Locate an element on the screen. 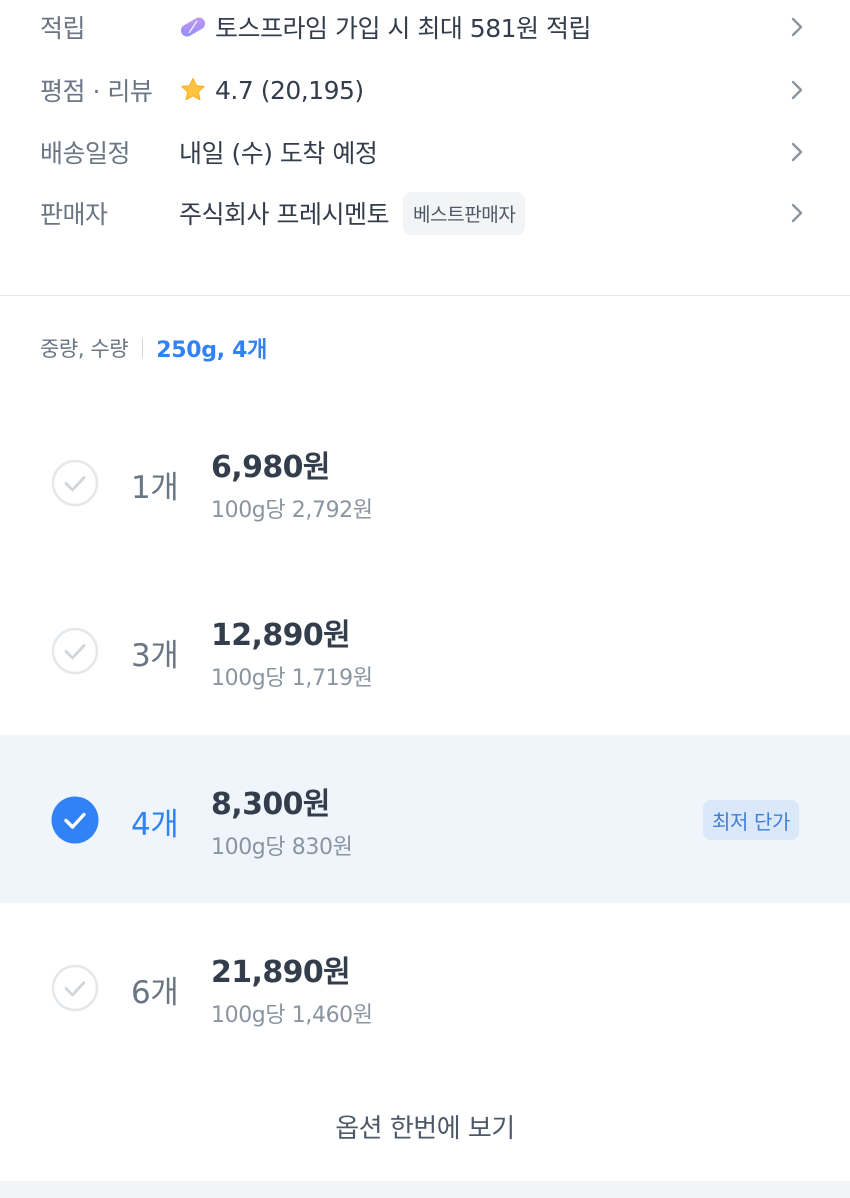 This screenshot has width=850, height=1198. option-item-3: 3개 12,890원 100g당 1,719원 is located at coordinates (425, 650).